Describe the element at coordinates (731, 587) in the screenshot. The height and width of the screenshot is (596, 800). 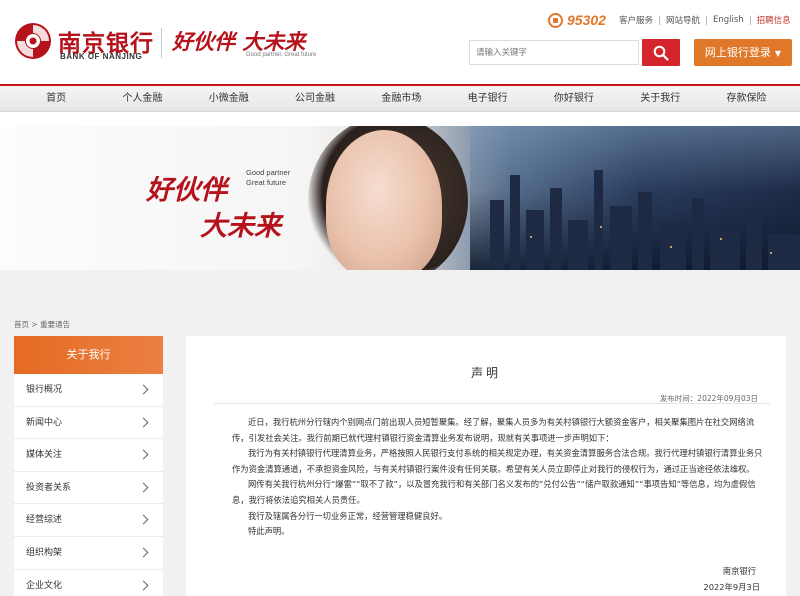
I see `article-sign-date: 2022年9月3日` at that location.